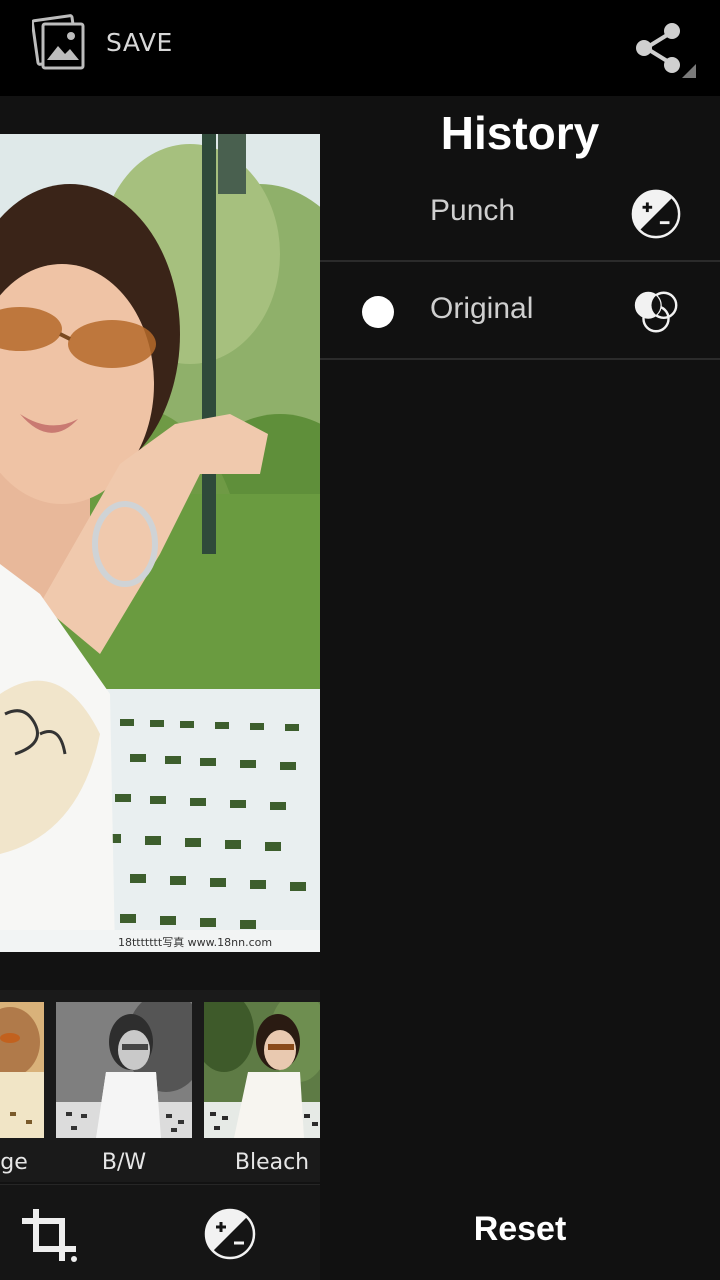  What do you see at coordinates (482, 308) in the screenshot?
I see `history-item-label: Original` at bounding box center [482, 308].